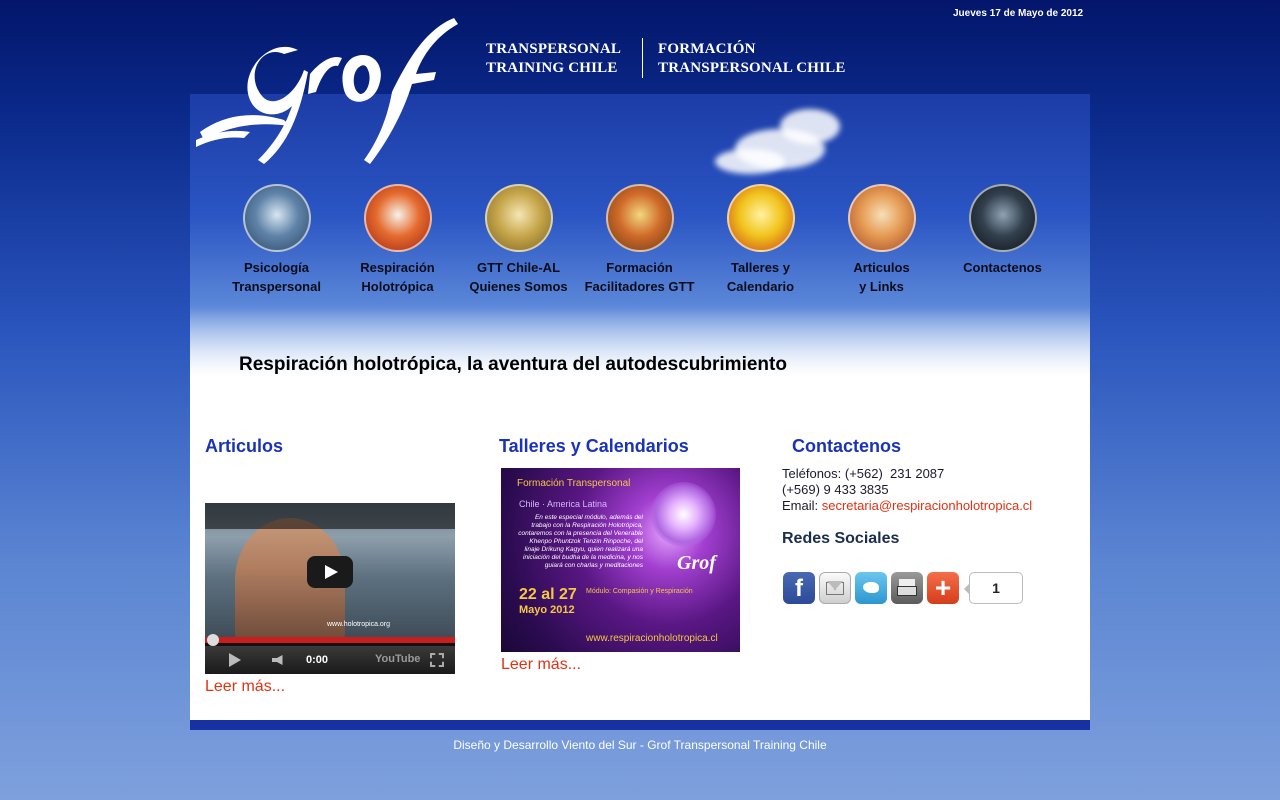 The image size is (1280, 800). I want to click on video-progress-bar, so click(330, 640).